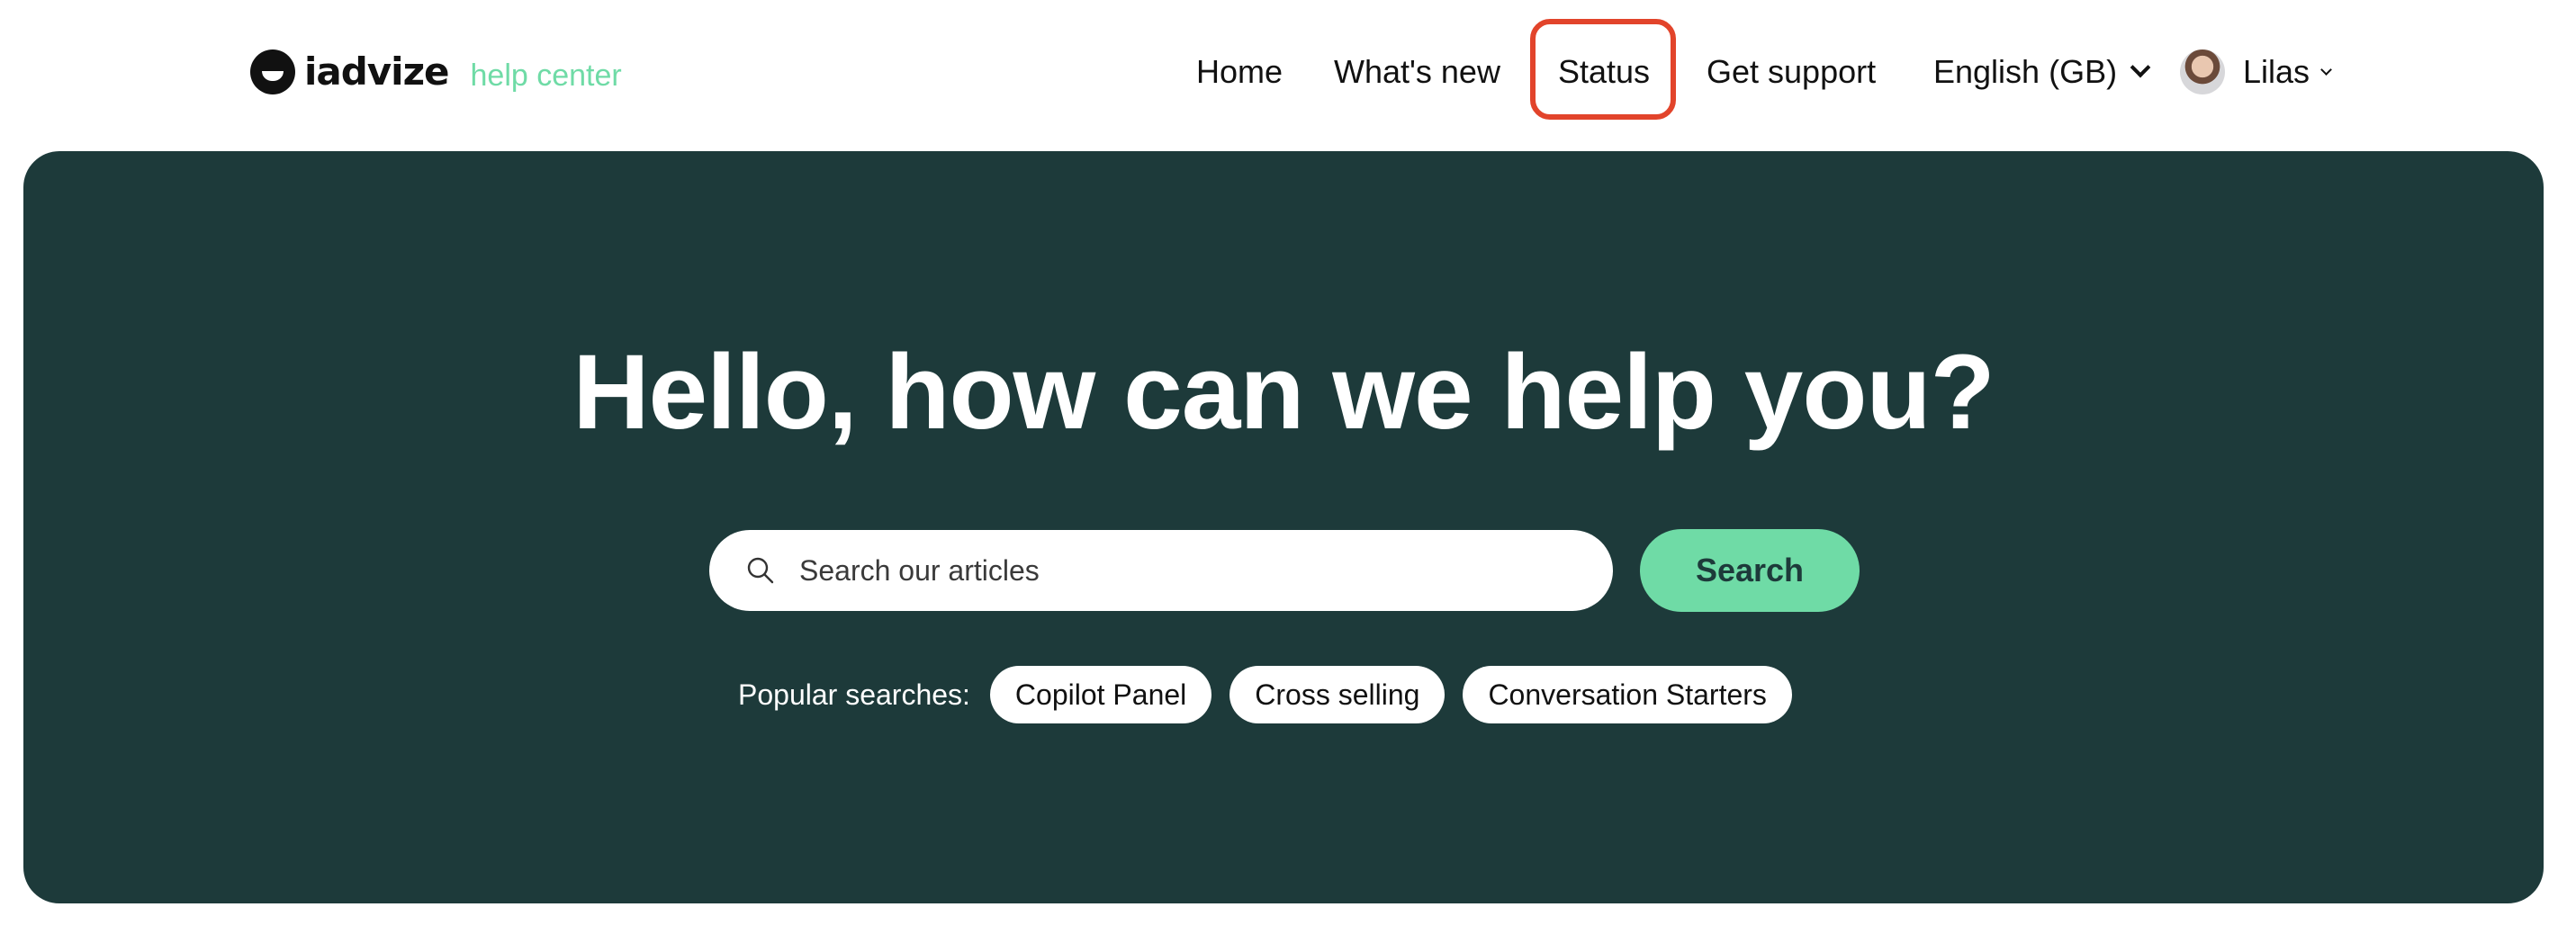  What do you see at coordinates (1750, 570) in the screenshot?
I see `search-button: Search` at bounding box center [1750, 570].